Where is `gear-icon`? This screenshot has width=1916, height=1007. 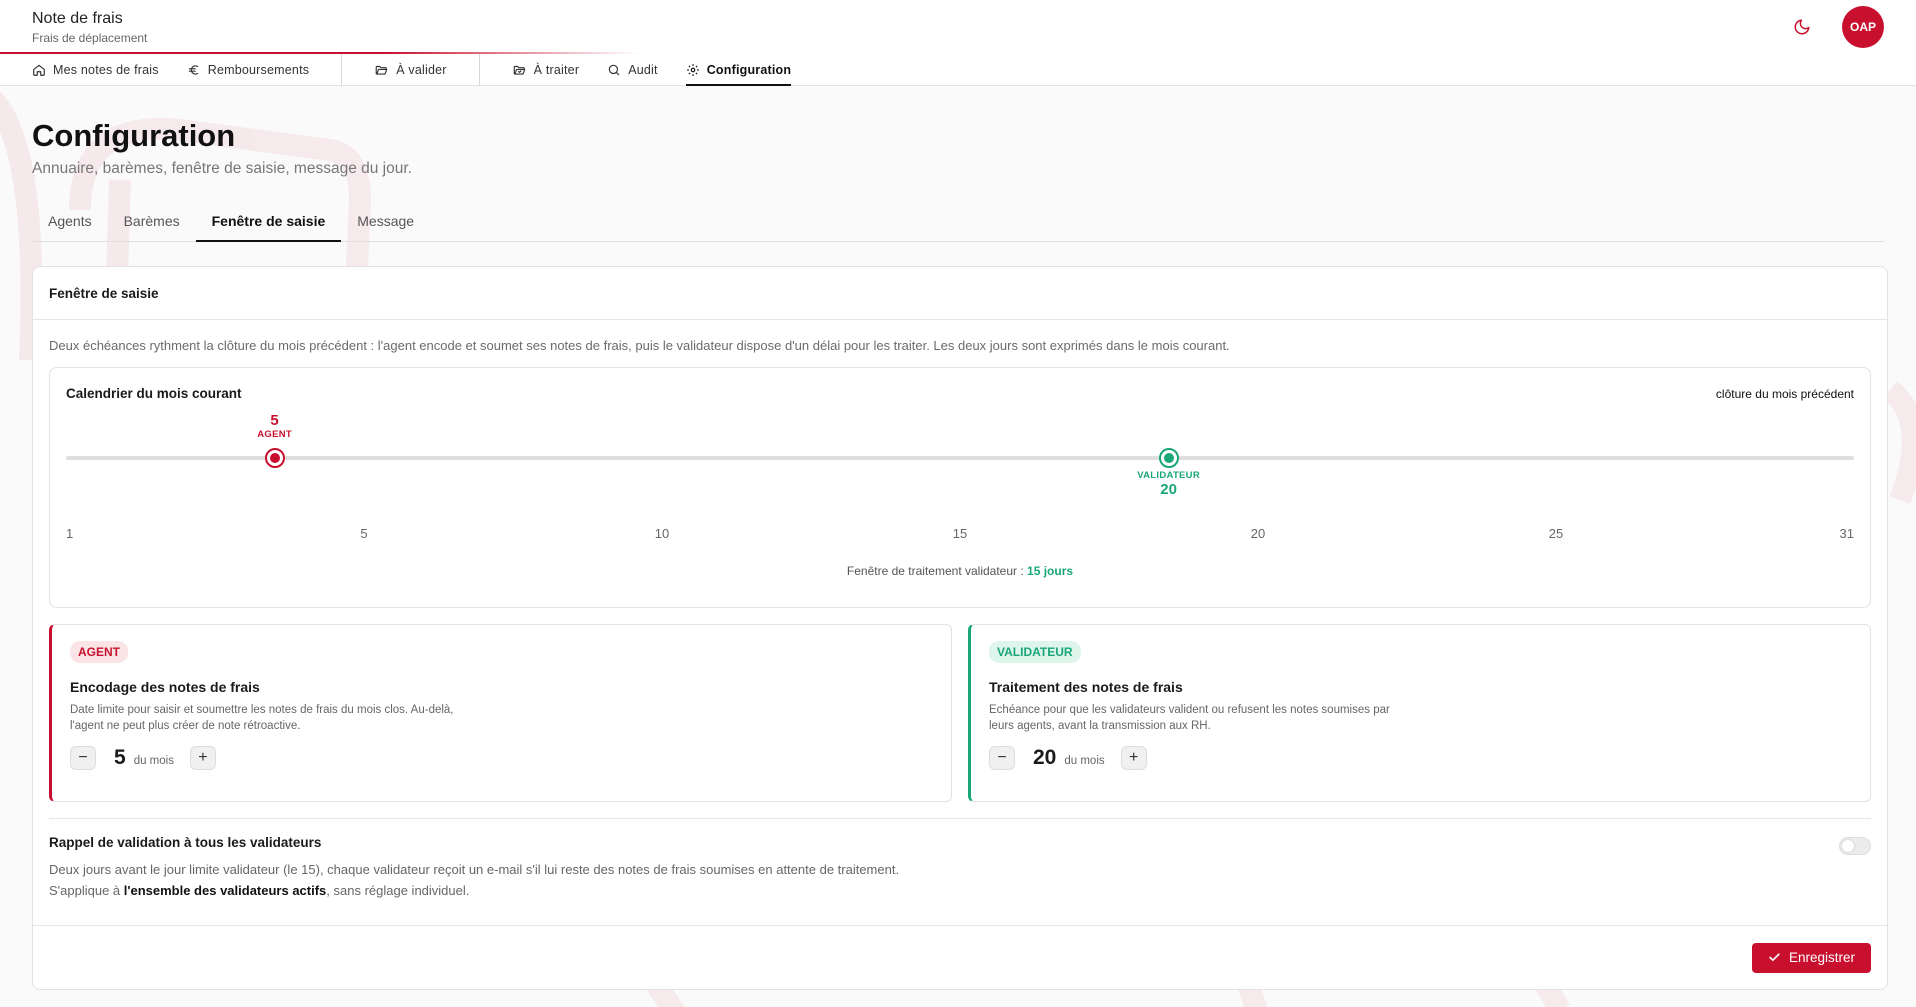 gear-icon is located at coordinates (692, 69).